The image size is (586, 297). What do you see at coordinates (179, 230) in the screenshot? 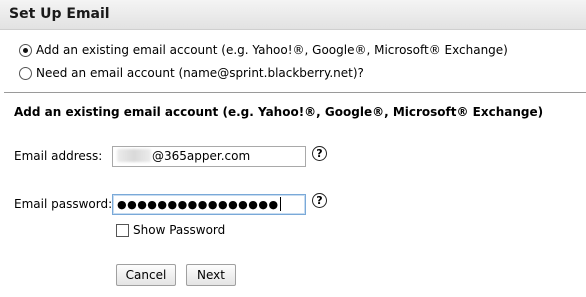
I see `show-password-label: Show Password` at bounding box center [179, 230].